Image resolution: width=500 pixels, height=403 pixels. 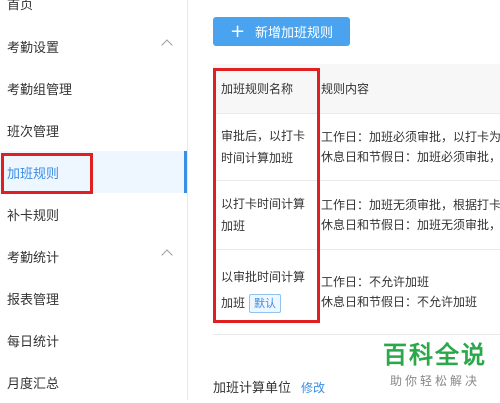 I want to click on watermark-sub-text: 助你轻松解决, so click(x=434, y=381).